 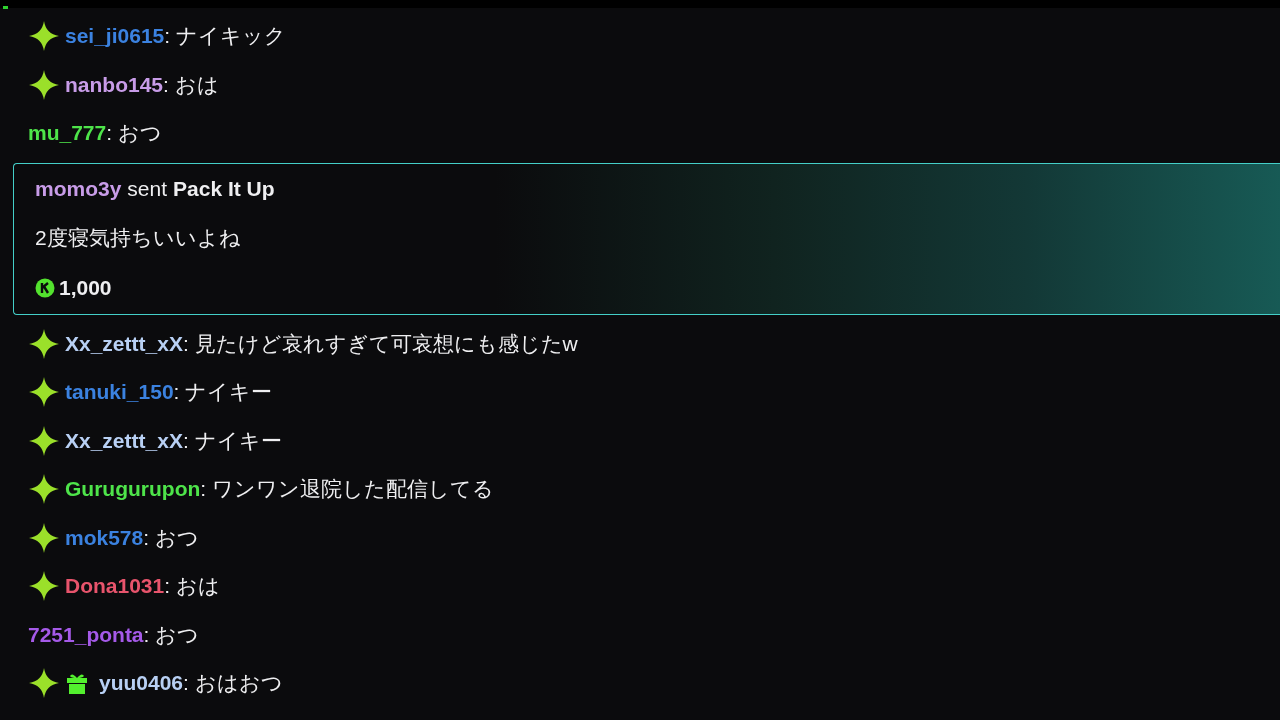 What do you see at coordinates (104, 537) in the screenshot?
I see `username: mok578` at bounding box center [104, 537].